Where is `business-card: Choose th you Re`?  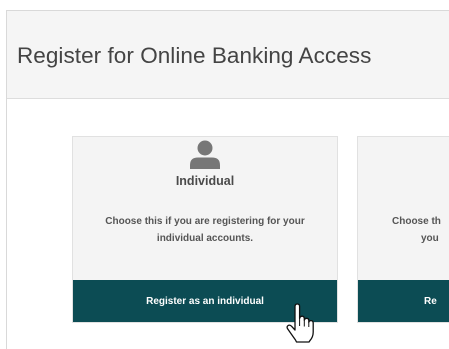
business-card: Choose th you Re is located at coordinates (403, 229).